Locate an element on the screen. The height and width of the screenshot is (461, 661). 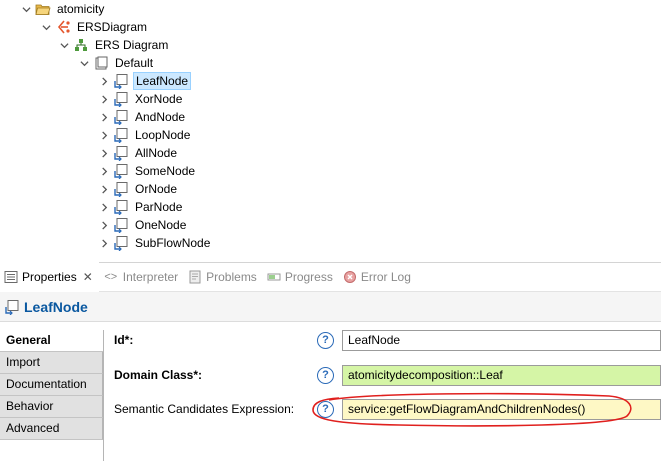
tree-item-default: Default is located at coordinates (116, 63).